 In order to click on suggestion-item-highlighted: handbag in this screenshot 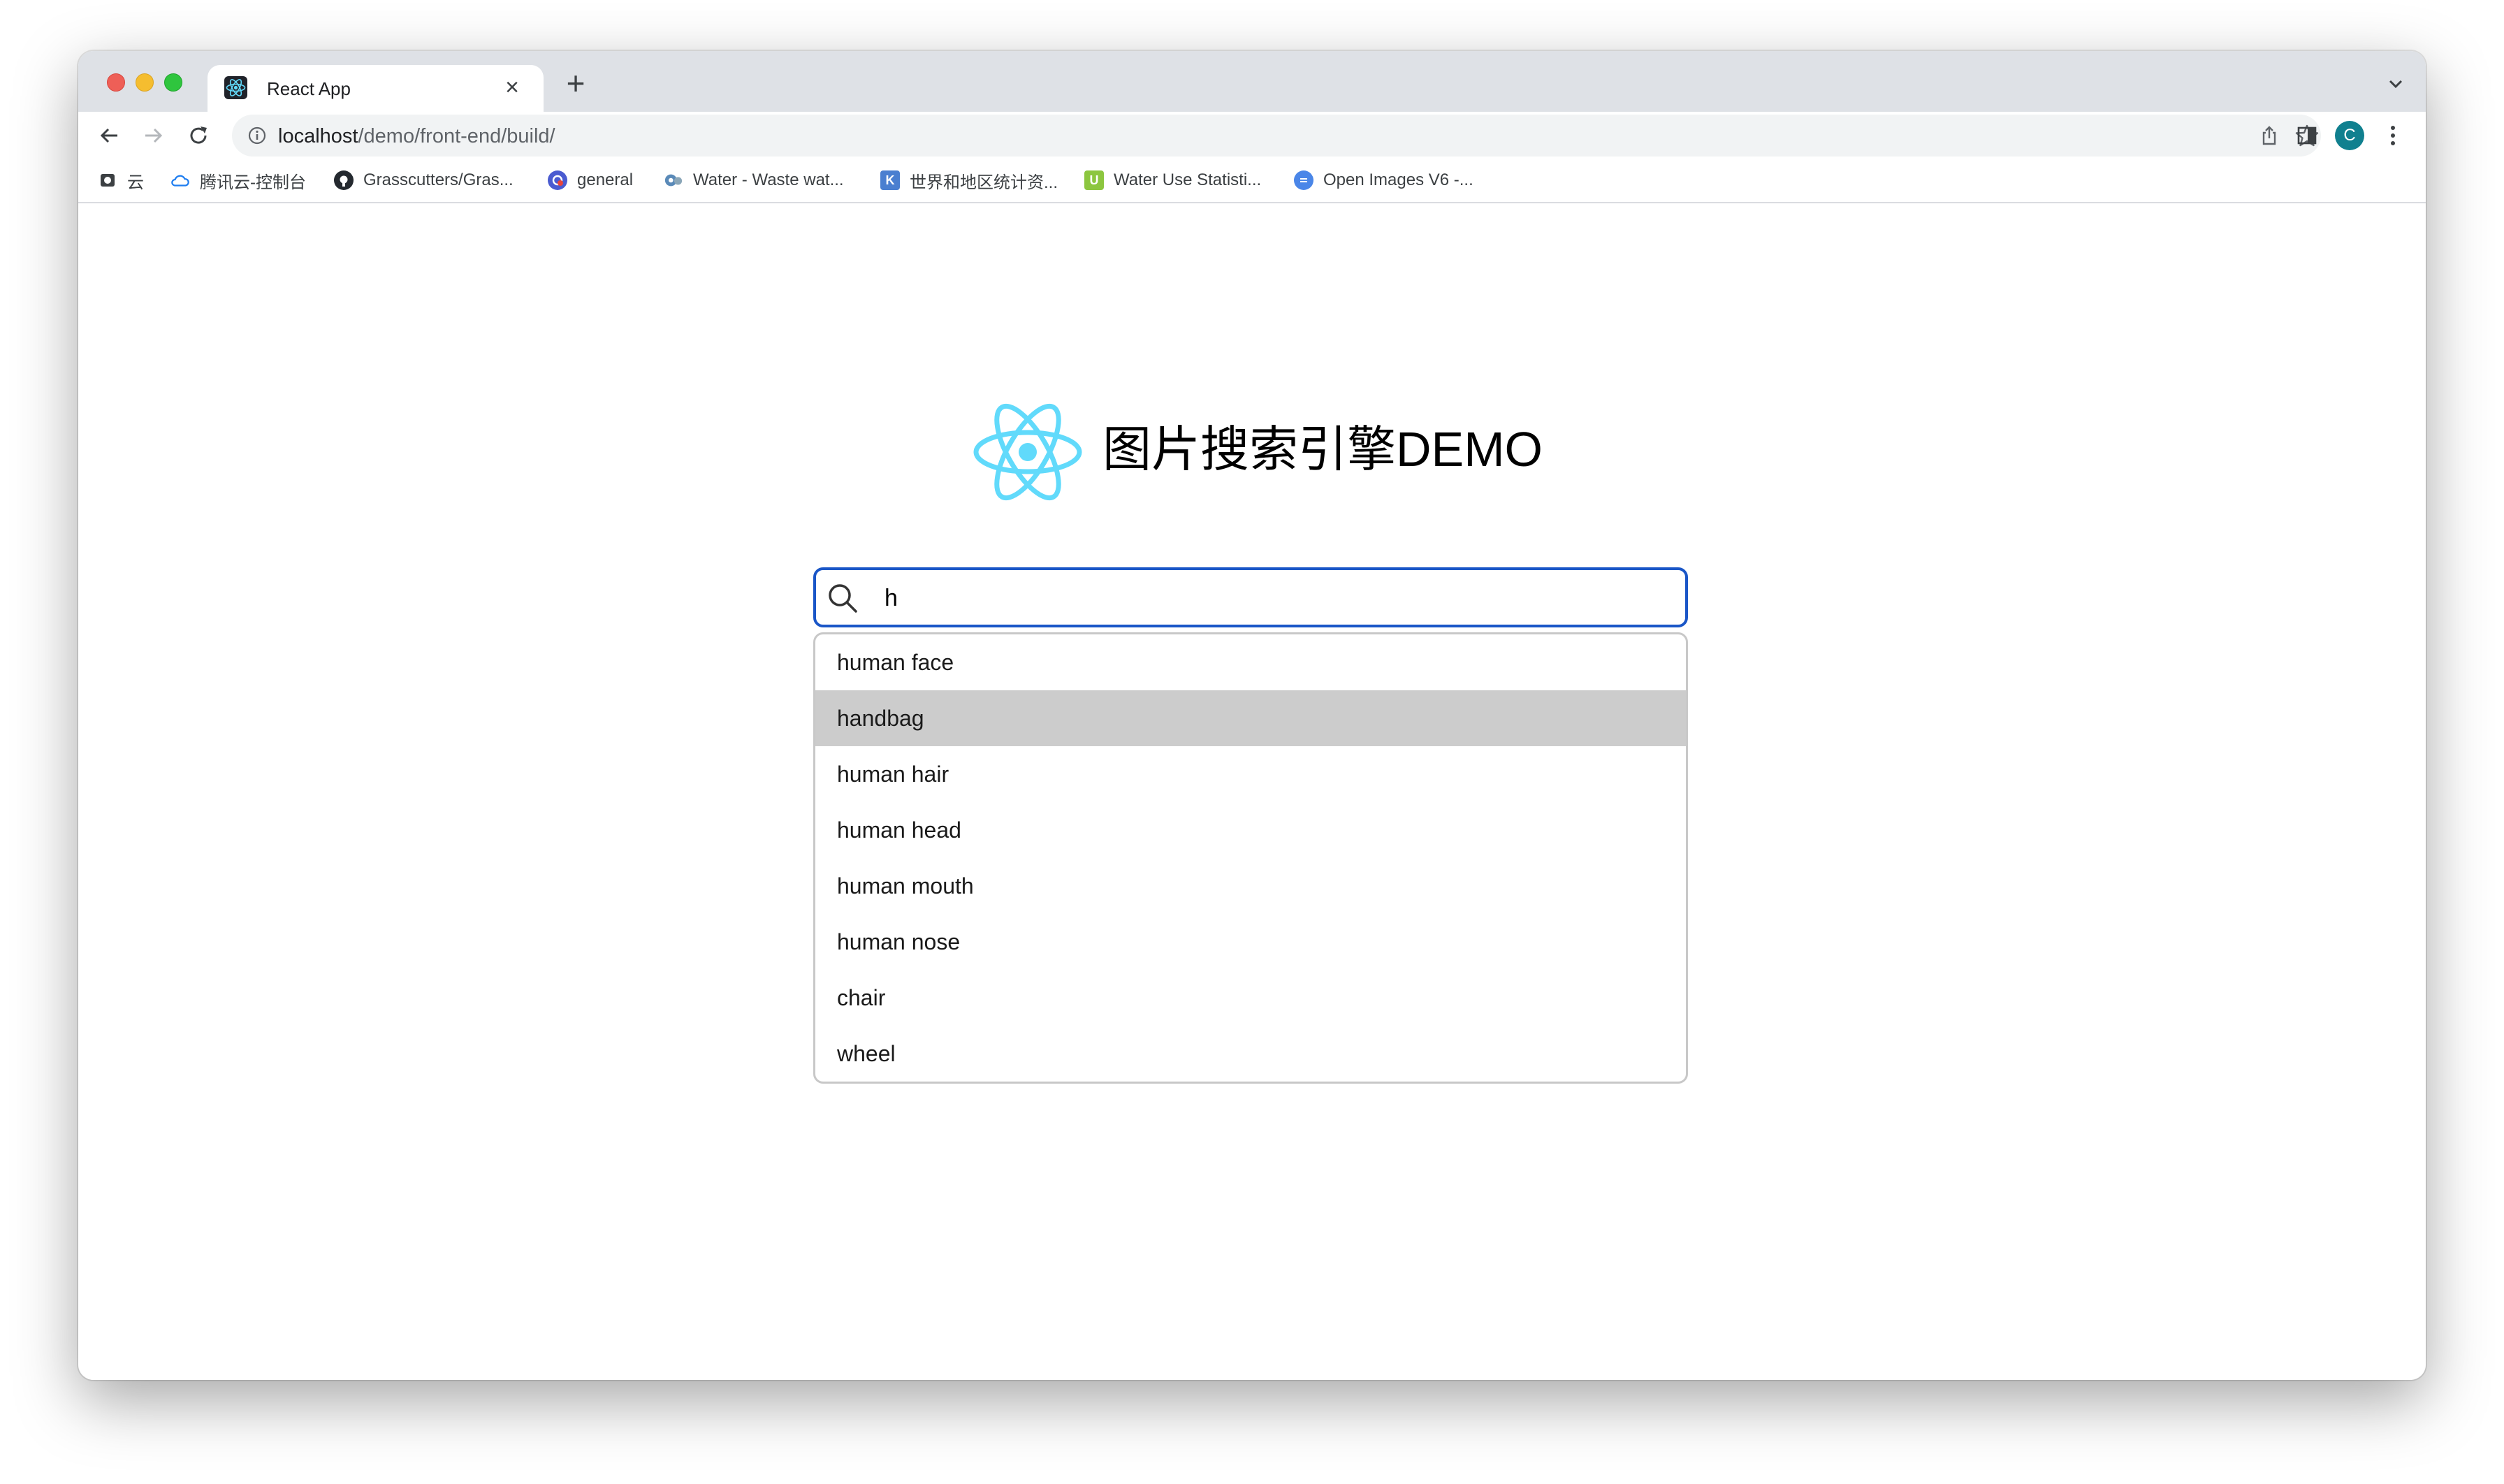, I will do `click(1250, 718)`.